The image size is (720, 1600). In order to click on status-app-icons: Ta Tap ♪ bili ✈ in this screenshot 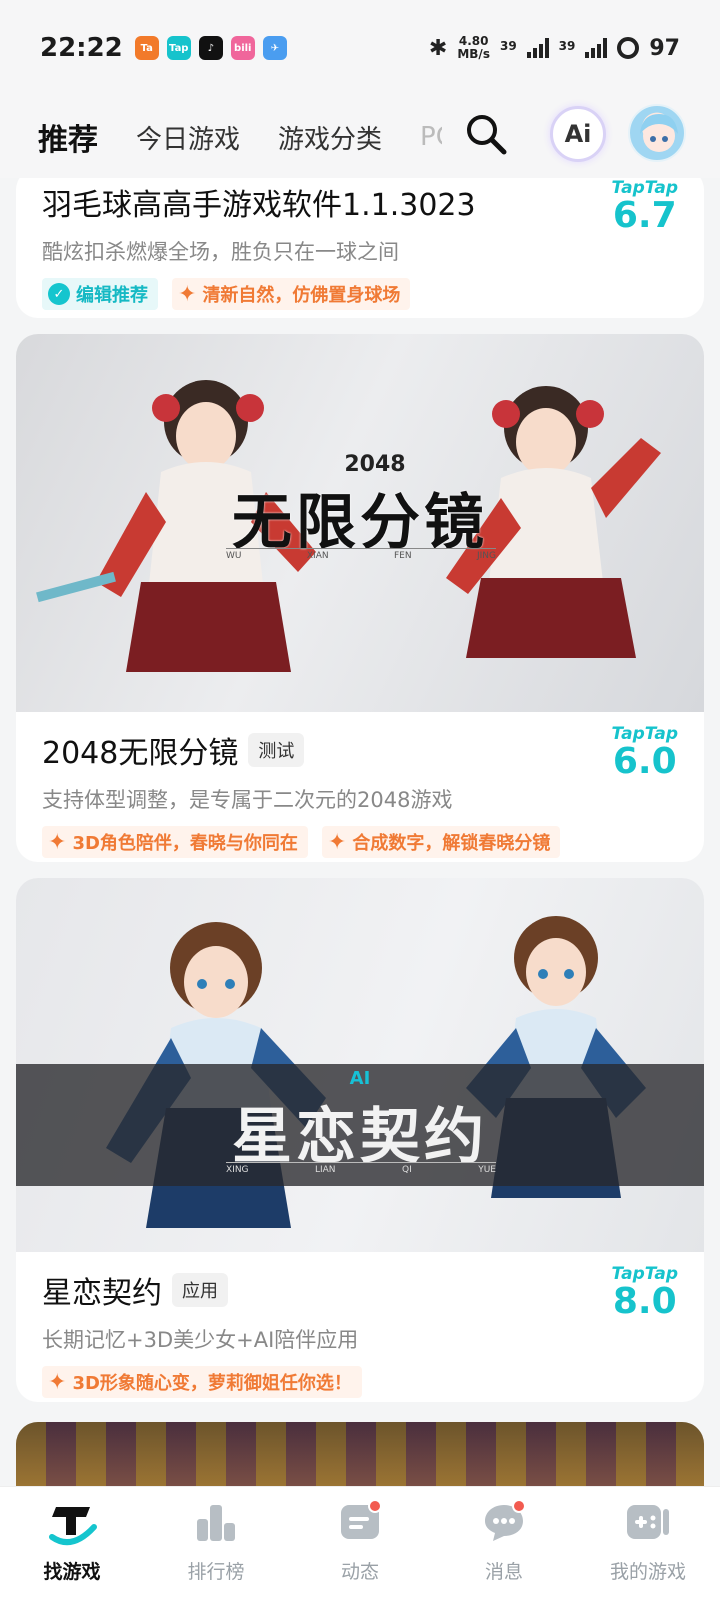, I will do `click(210, 48)`.